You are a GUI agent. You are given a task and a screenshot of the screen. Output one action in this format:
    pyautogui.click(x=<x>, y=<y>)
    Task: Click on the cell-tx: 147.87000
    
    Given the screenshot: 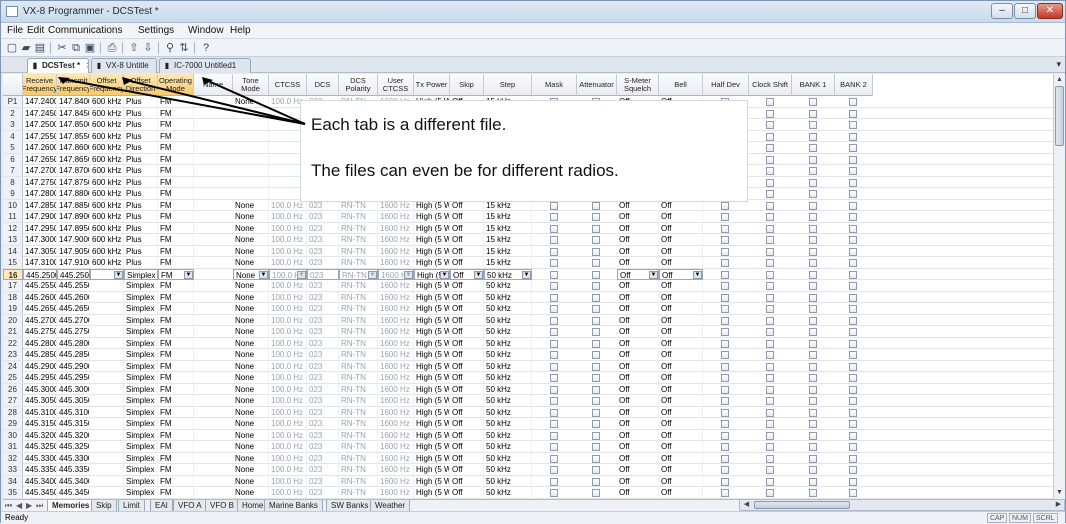 What is the action you would take?
    pyautogui.click(x=73, y=170)
    